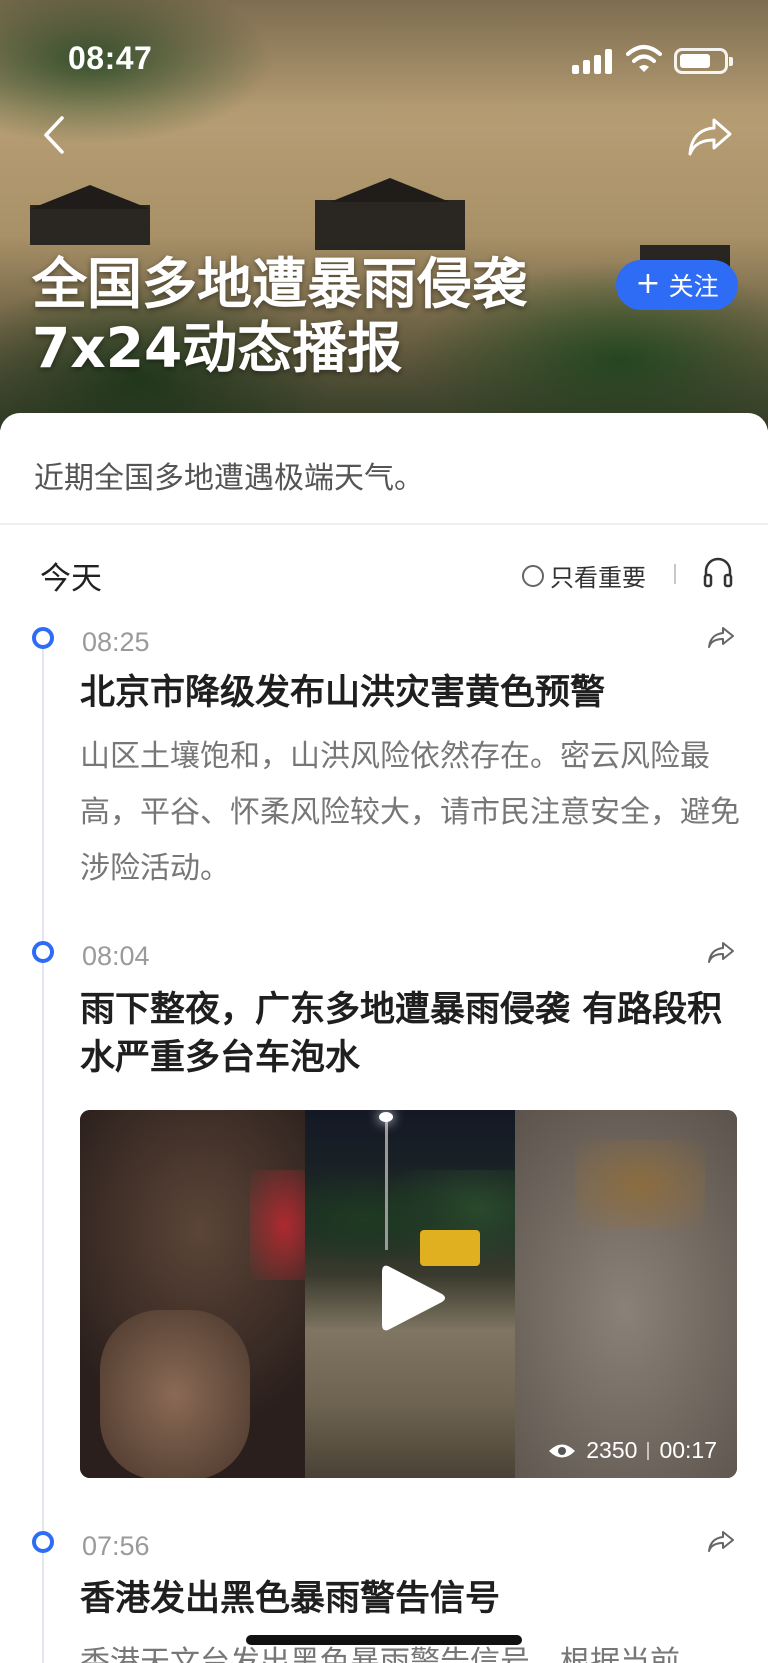 This screenshot has width=768, height=1663. Describe the element at coordinates (533, 575) in the screenshot. I see `radio-circle-icon` at that location.